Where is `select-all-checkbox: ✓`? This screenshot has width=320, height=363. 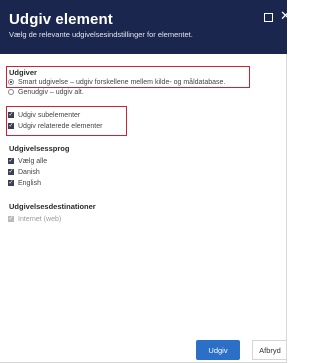
select-all-checkbox: ✓ is located at coordinates (11, 161).